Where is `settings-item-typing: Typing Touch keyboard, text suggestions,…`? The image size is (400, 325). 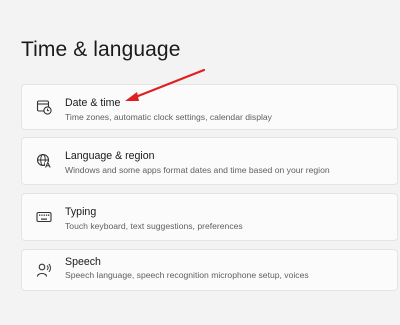
settings-item-typing: Typing Touch keyboard, text suggestions,… is located at coordinates (209, 217).